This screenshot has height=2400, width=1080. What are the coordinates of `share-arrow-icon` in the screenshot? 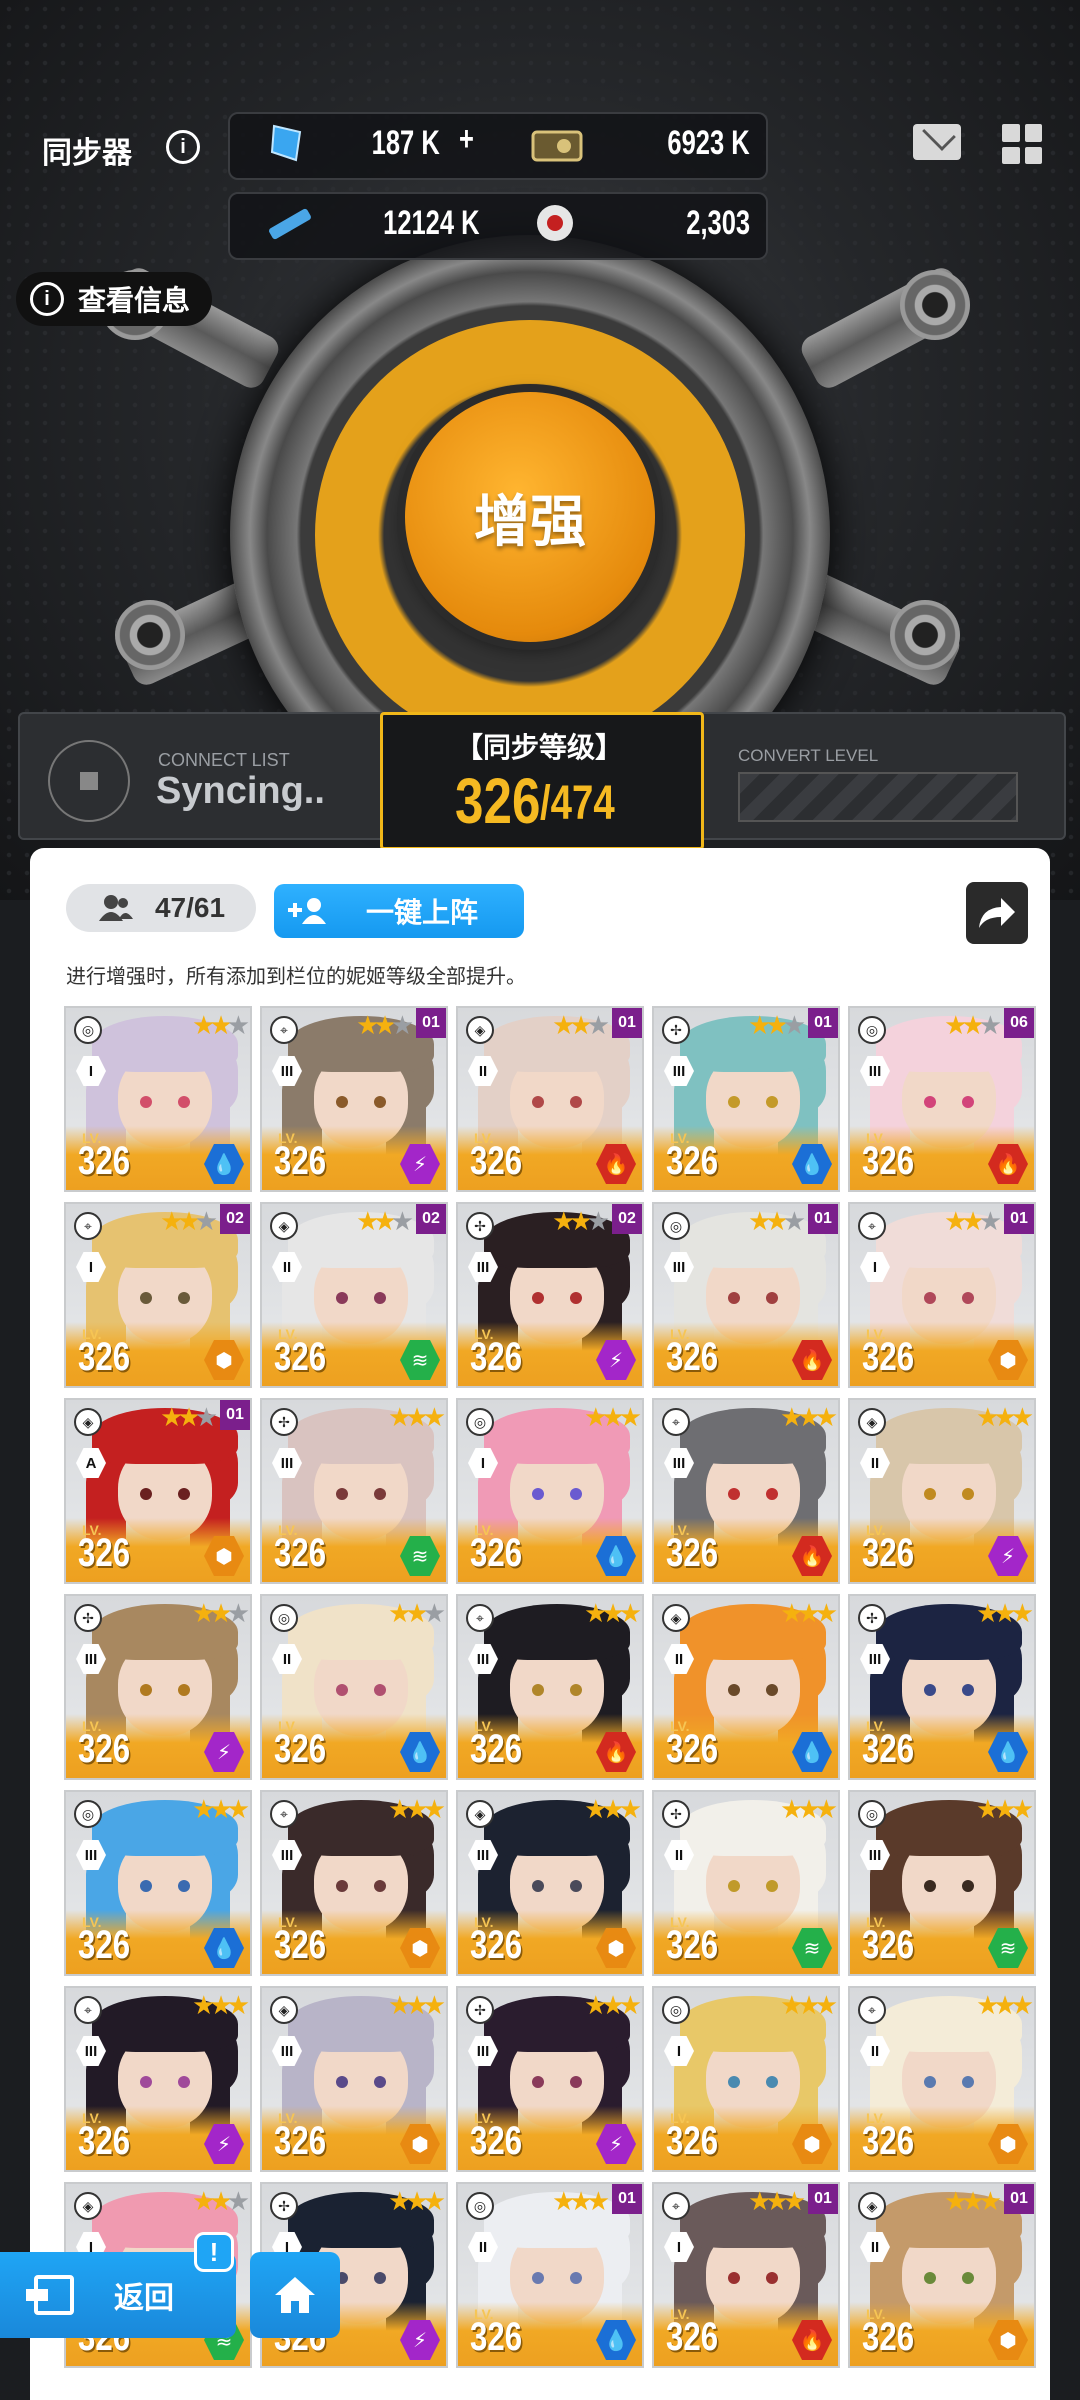 It's located at (997, 913).